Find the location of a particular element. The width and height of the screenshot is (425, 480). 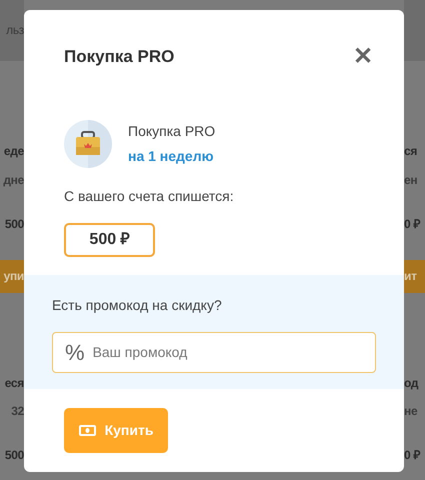

plan-duration: не is located at coordinates (411, 411).